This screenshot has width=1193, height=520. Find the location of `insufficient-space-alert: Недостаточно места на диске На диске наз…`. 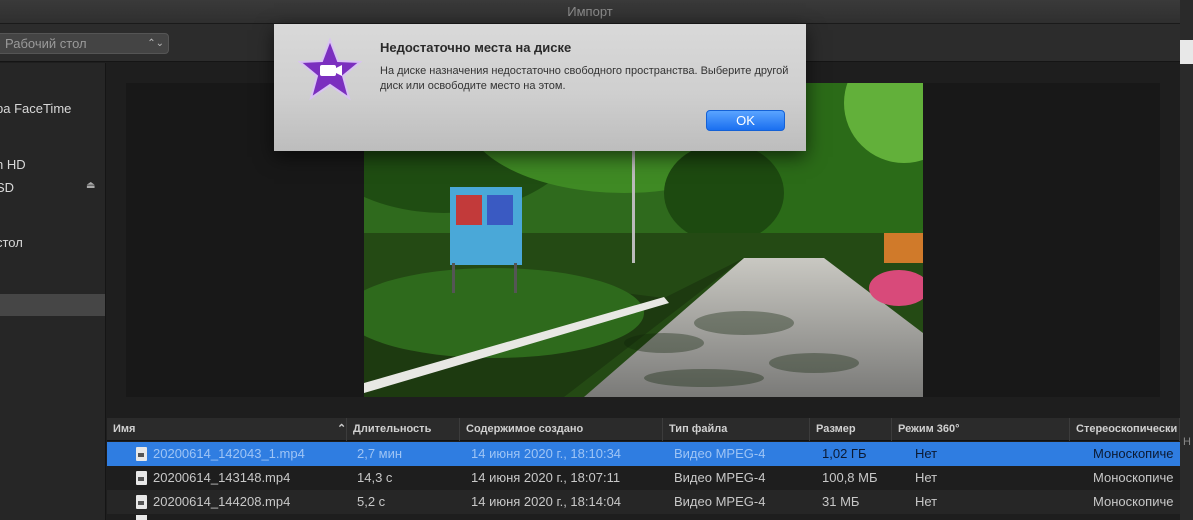

insufficient-space-alert: Недостаточно места на диске На диске наз… is located at coordinates (540, 87).